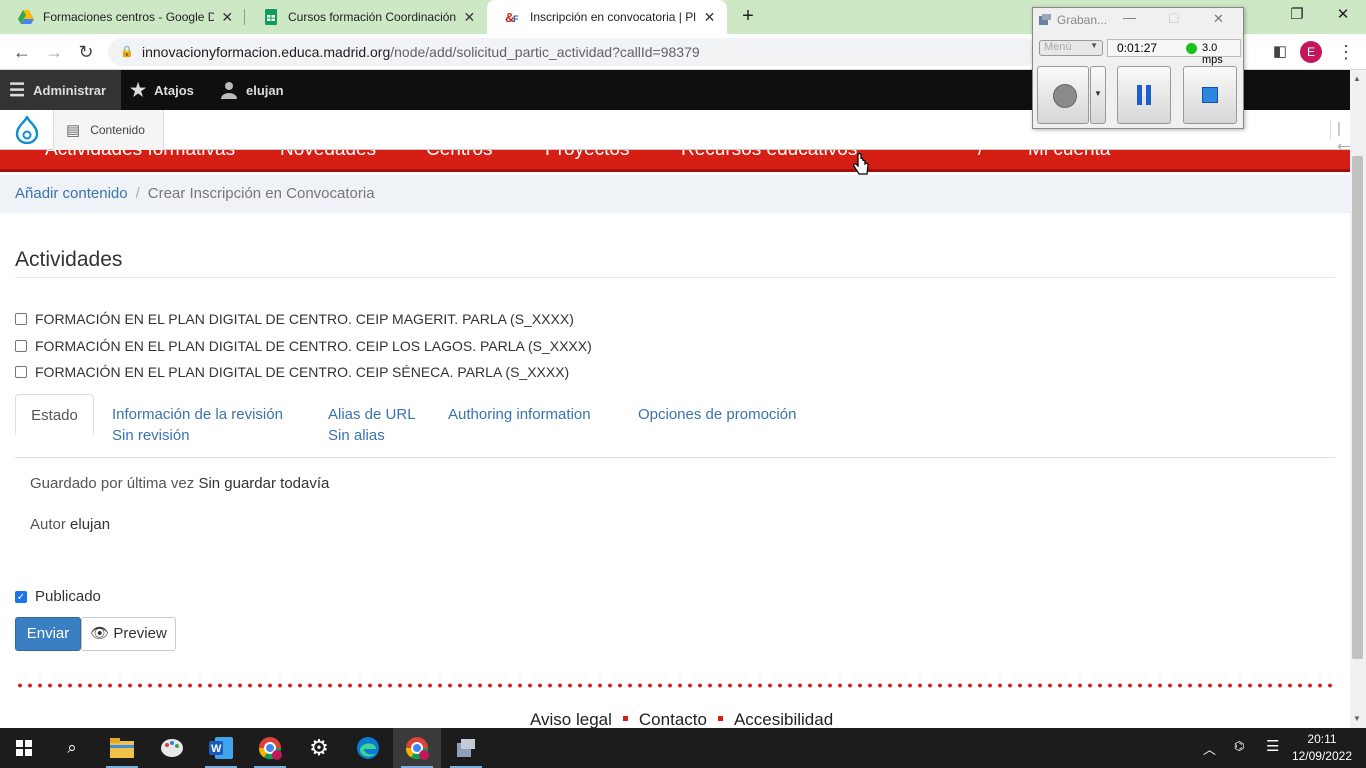 The width and height of the screenshot is (1366, 768). Describe the element at coordinates (172, 748) in the screenshot. I see `paint-app-icon` at that location.